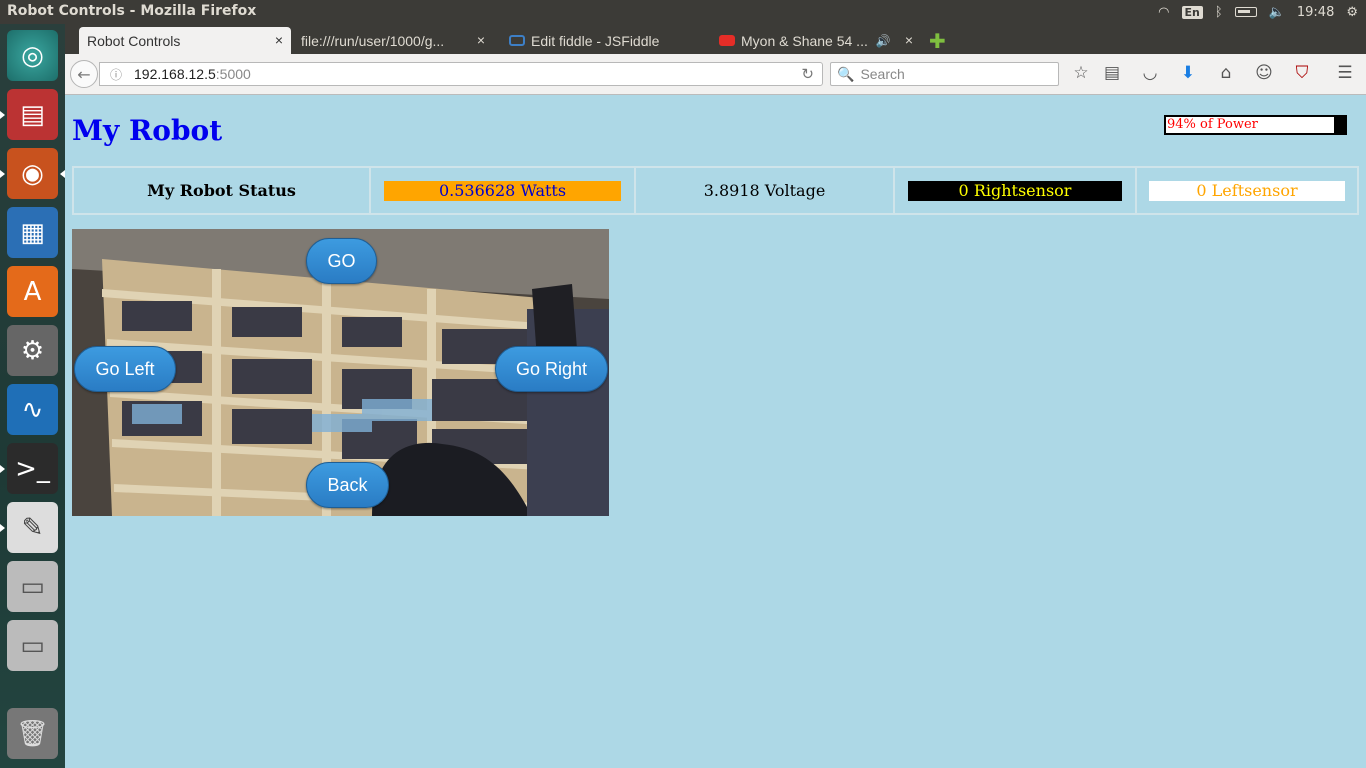 This screenshot has height=768, width=1366. What do you see at coordinates (32, 409) in the screenshot?
I see `system-monitor-icon: ∿` at bounding box center [32, 409].